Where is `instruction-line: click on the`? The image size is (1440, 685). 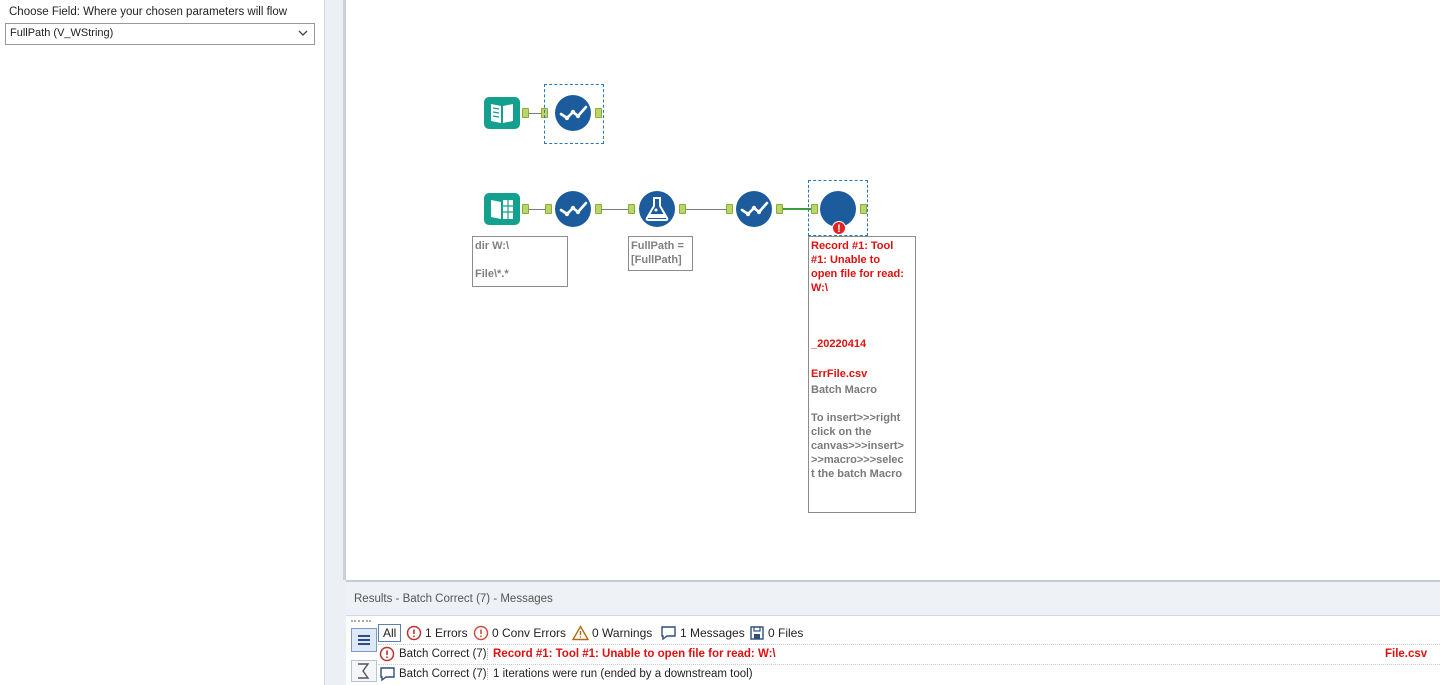
instruction-line: click on the is located at coordinates (841, 432).